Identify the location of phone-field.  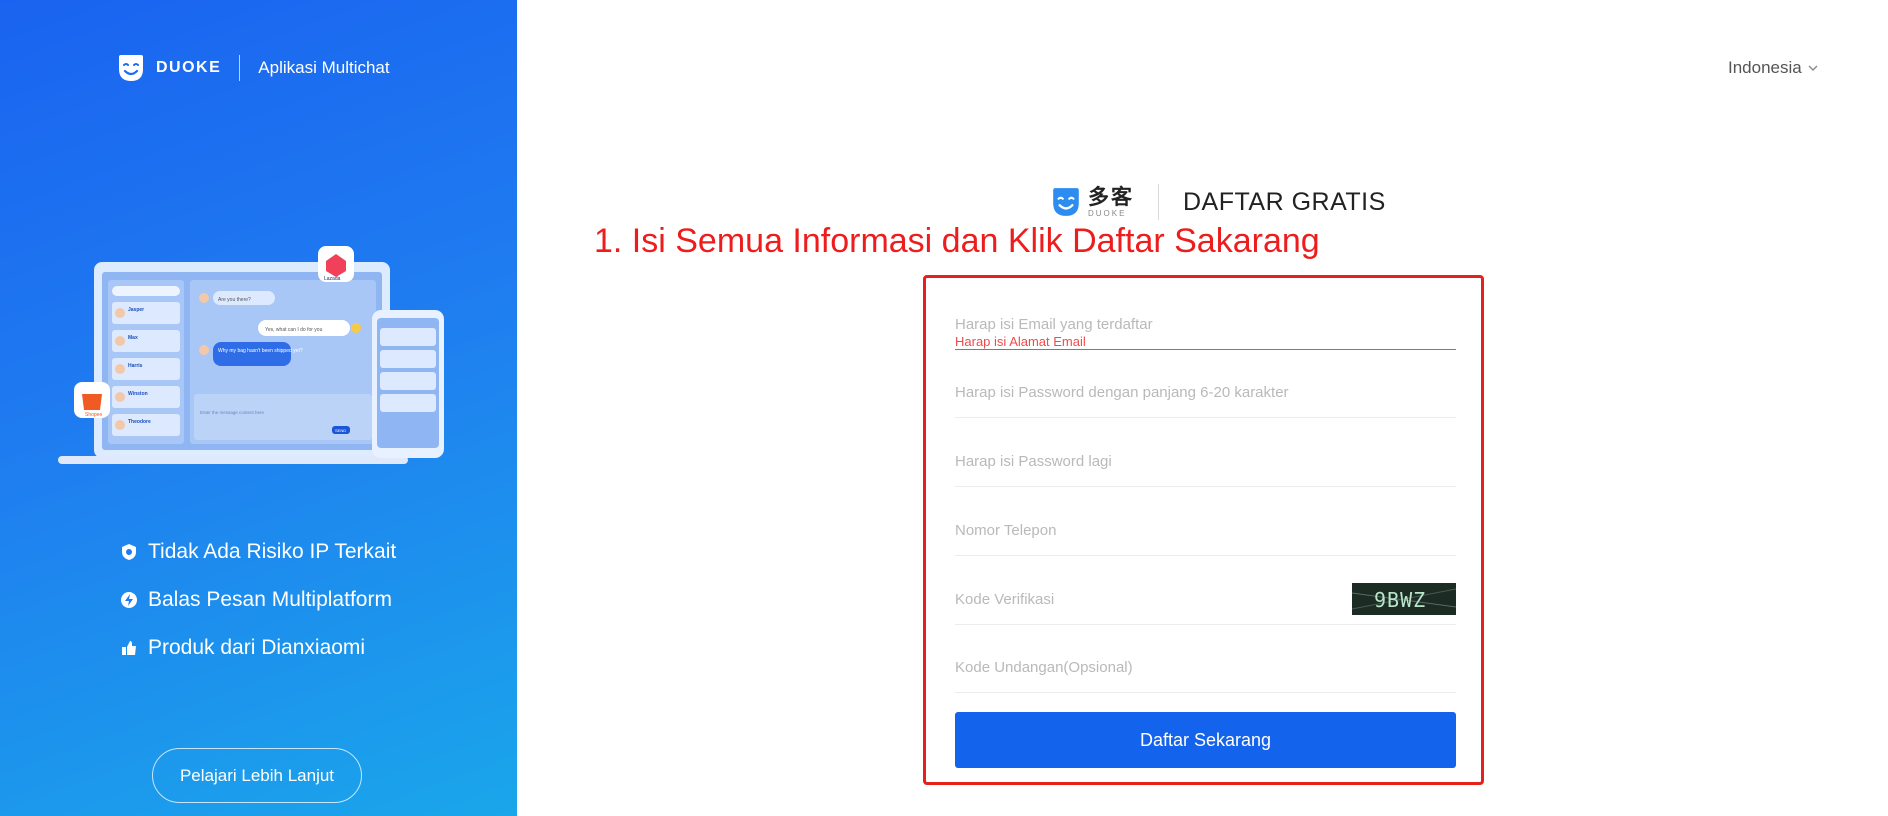
(1205, 528).